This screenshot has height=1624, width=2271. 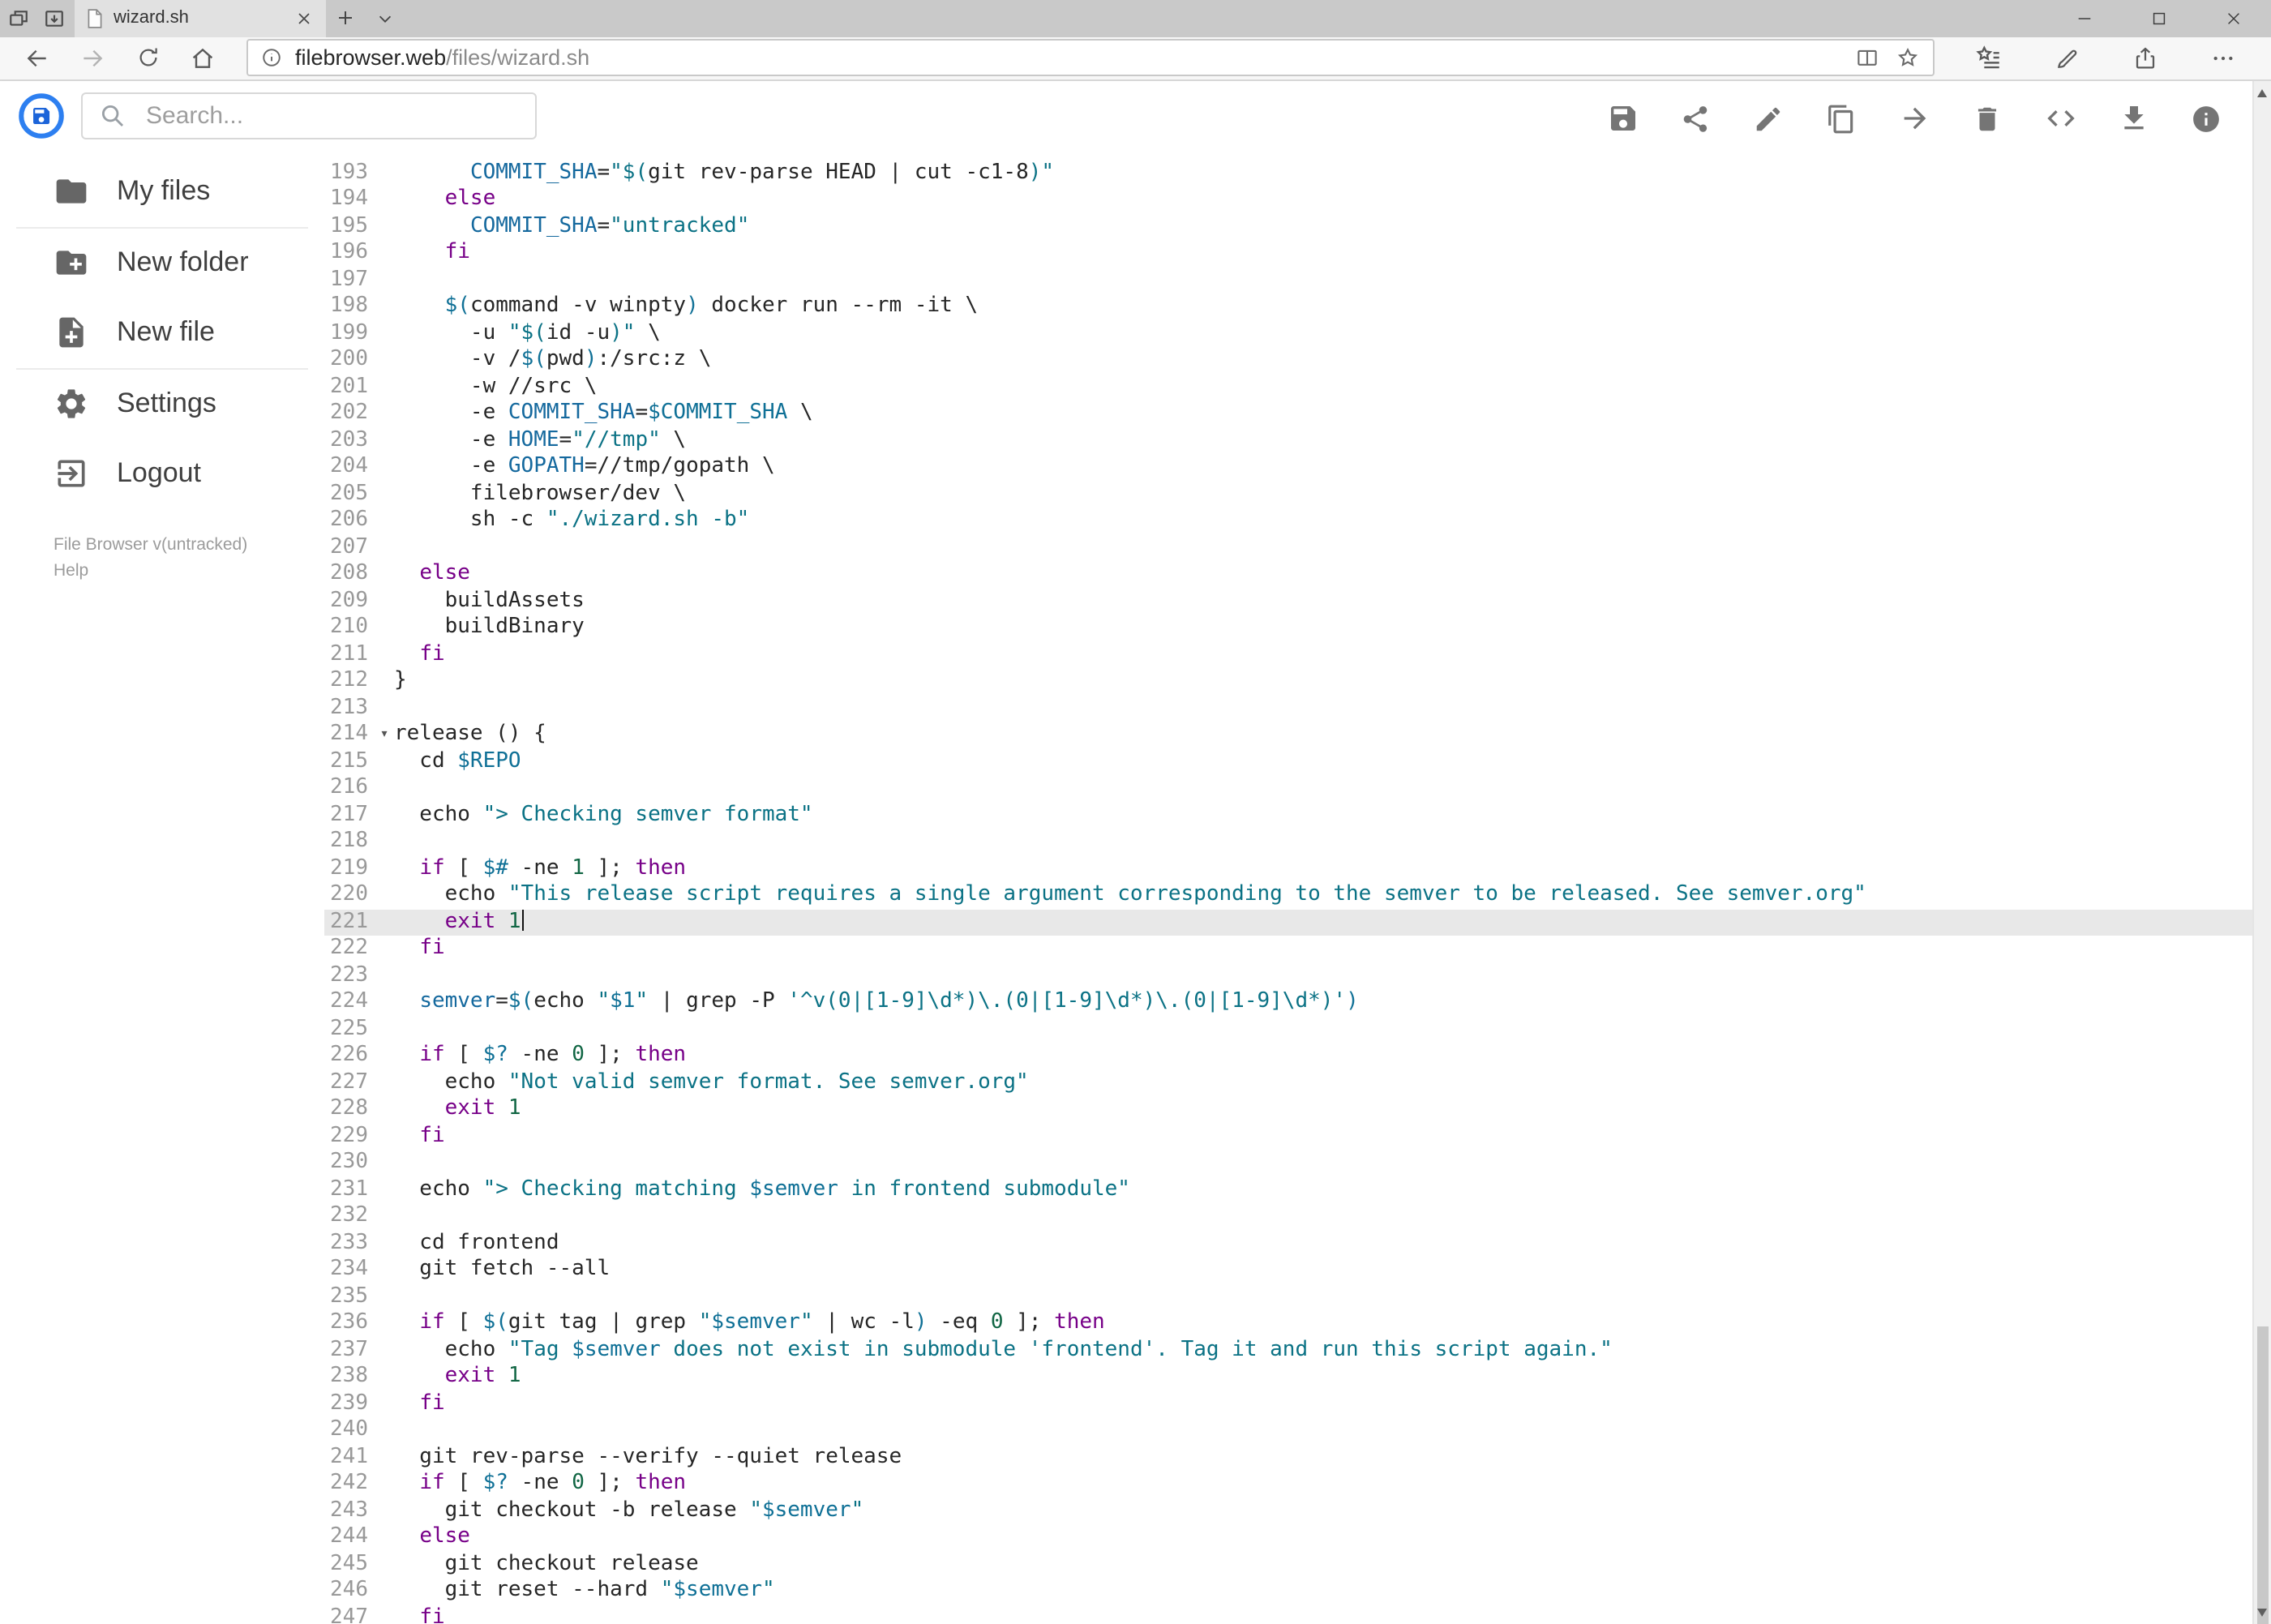 What do you see at coordinates (1288, 387) in the screenshot?
I see `code-line: 201 -w //src \` at bounding box center [1288, 387].